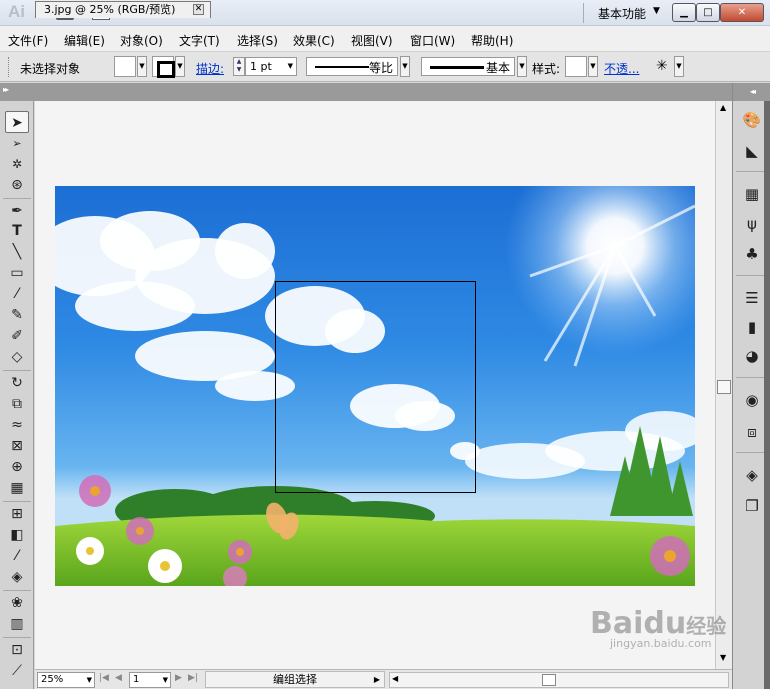 The height and width of the screenshot is (689, 770). What do you see at coordinates (679, 66) in the screenshot?
I see `options-dropdown: ▼` at bounding box center [679, 66].